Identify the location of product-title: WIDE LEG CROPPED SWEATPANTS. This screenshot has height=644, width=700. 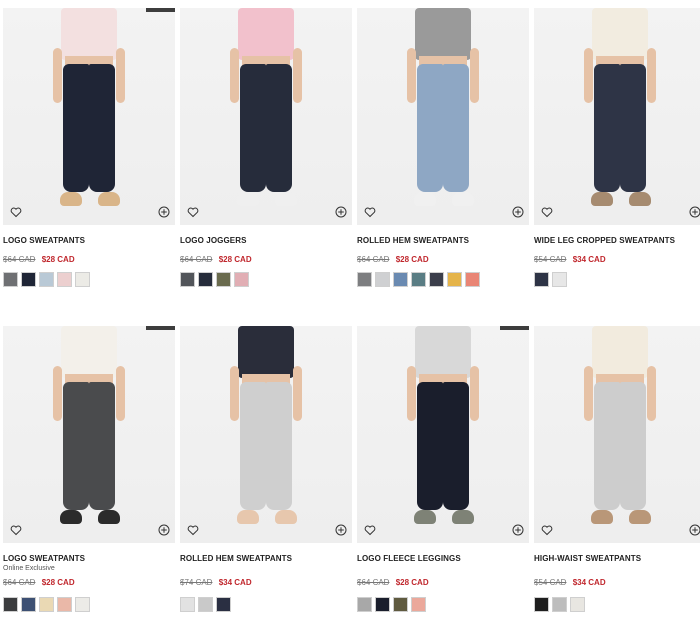
(604, 240).